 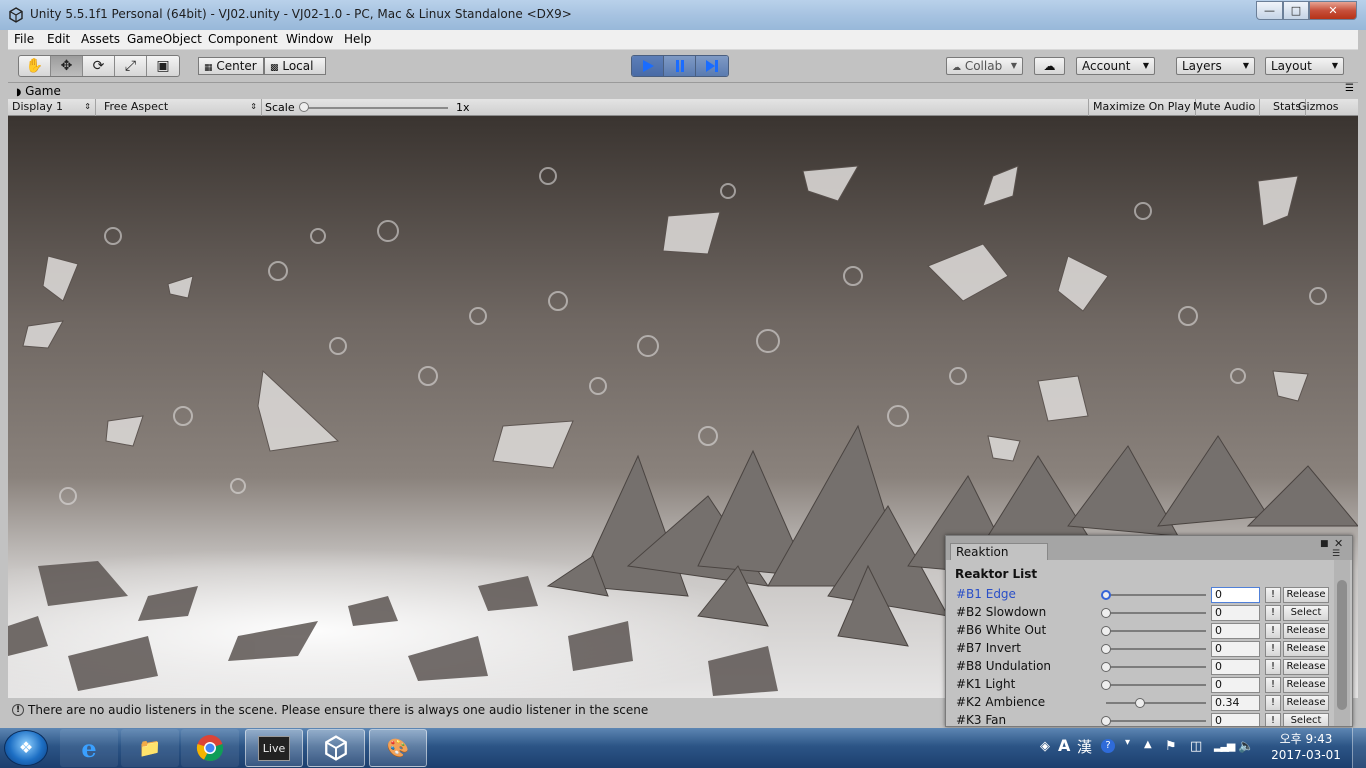 What do you see at coordinates (357, 39) in the screenshot?
I see `menu-help: Help` at bounding box center [357, 39].